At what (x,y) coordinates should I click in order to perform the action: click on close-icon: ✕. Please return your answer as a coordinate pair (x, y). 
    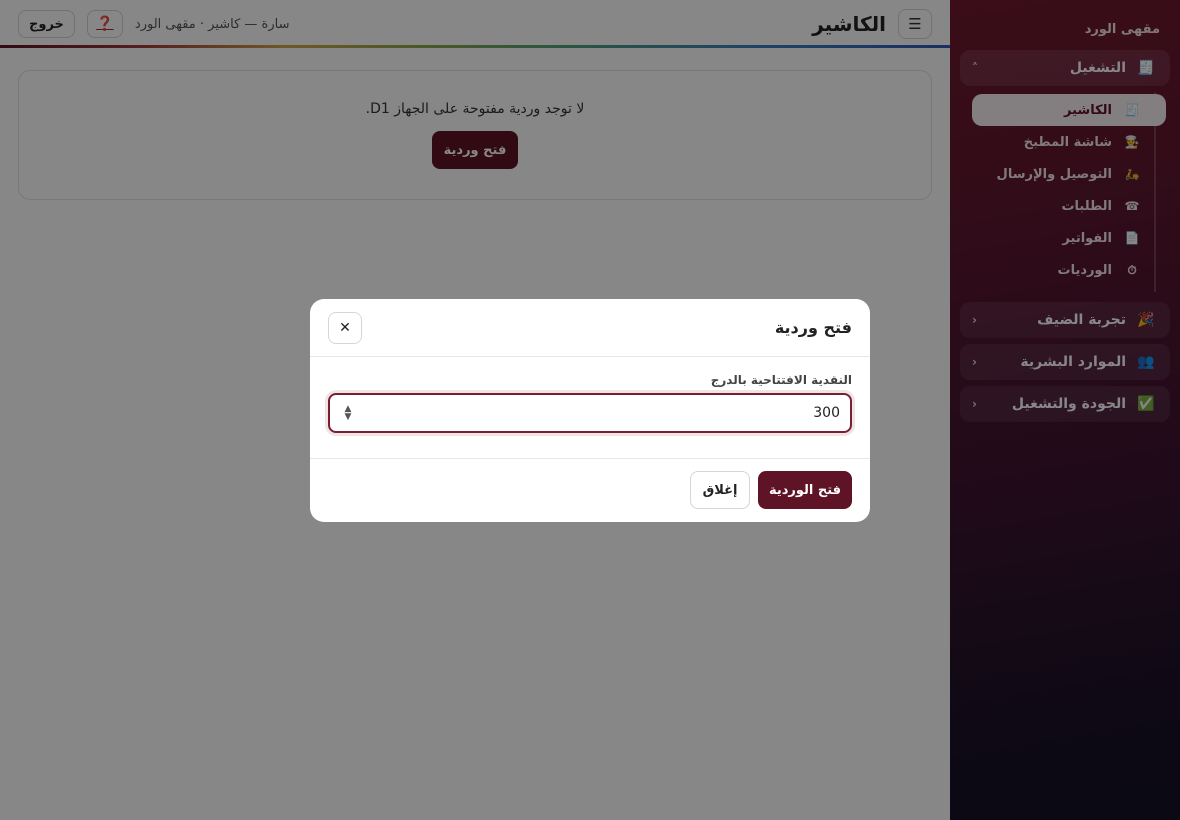
    Looking at the image, I should click on (345, 327).